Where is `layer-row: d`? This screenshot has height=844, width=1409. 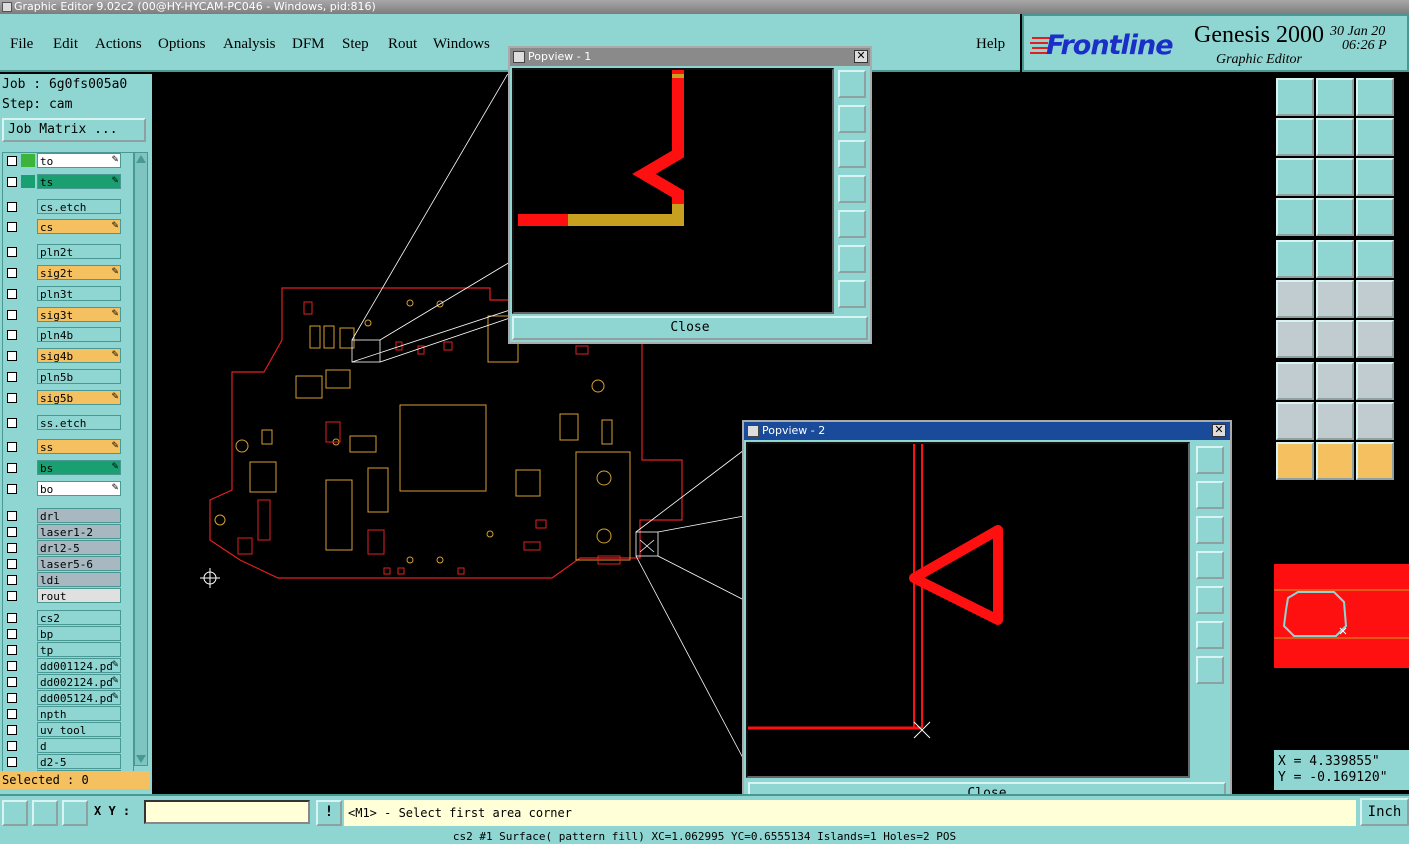 layer-row: d is located at coordinates (68, 745).